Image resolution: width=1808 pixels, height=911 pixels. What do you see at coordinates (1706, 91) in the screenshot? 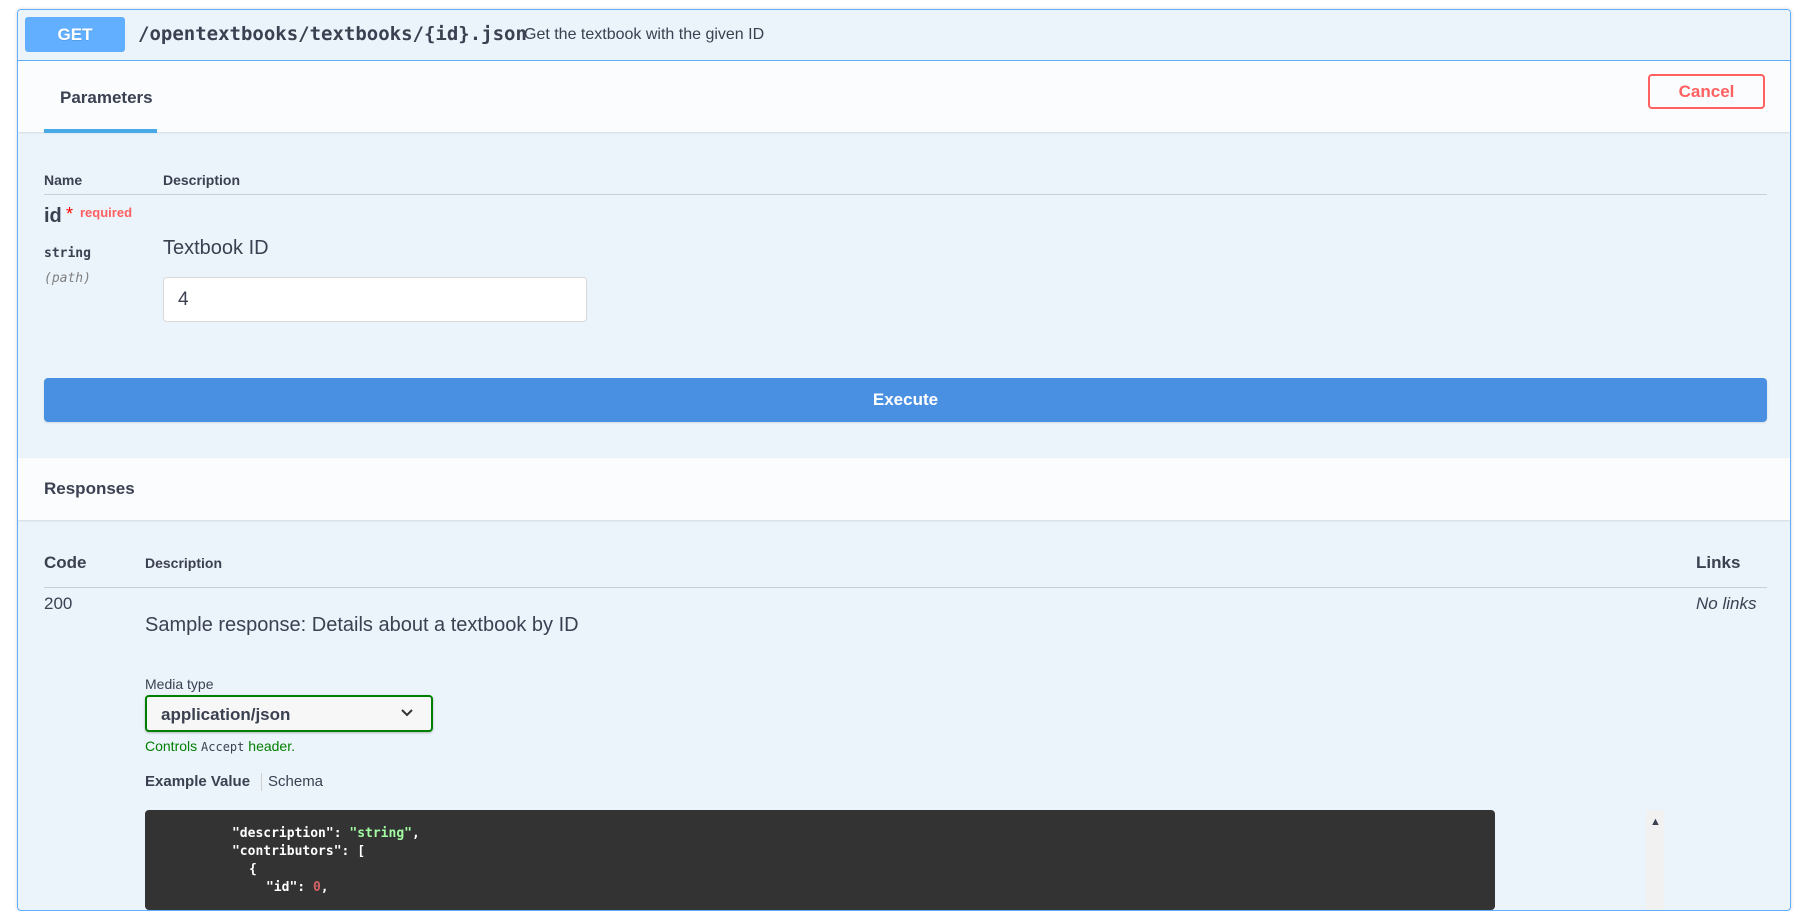
I see `cancel-button: Cancel` at bounding box center [1706, 91].